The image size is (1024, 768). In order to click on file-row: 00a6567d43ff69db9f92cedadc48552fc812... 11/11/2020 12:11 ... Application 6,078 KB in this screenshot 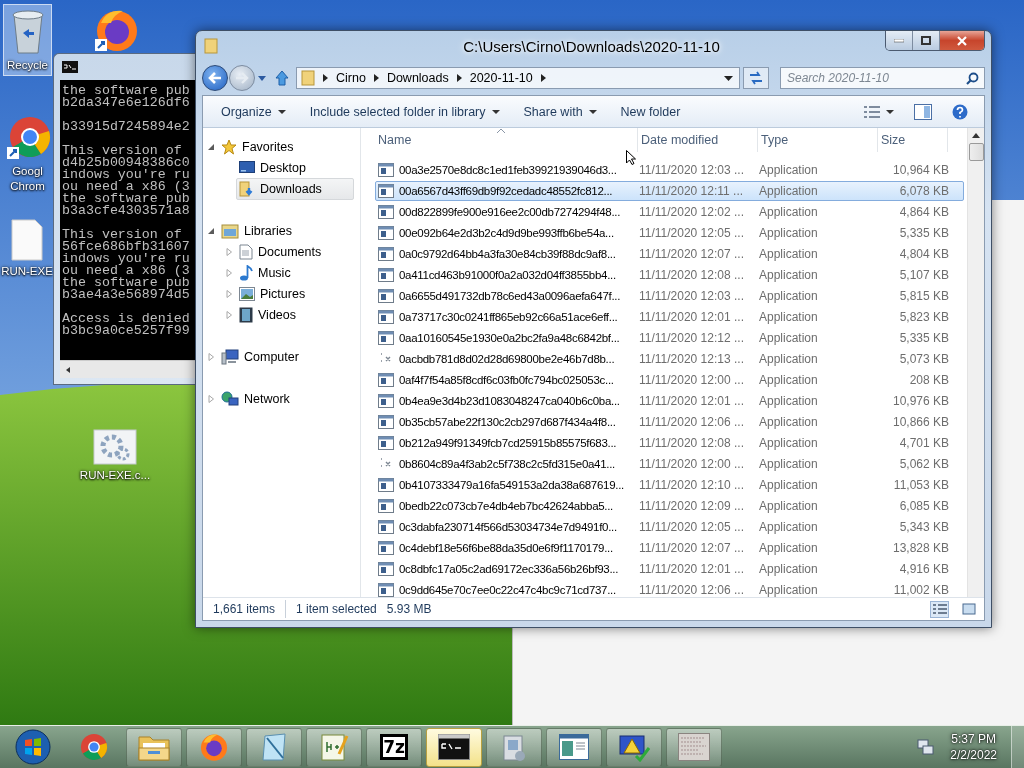, I will do `click(669, 191)`.